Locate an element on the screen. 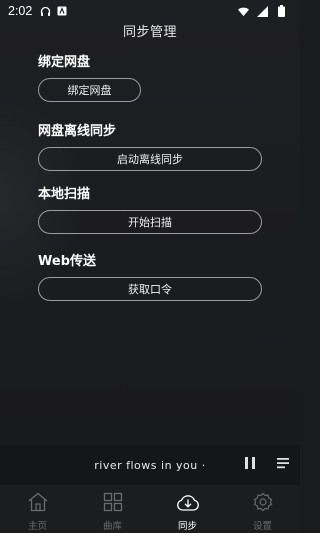 This screenshot has height=533, width=320. tab-settings: 设置 is located at coordinates (262, 509).